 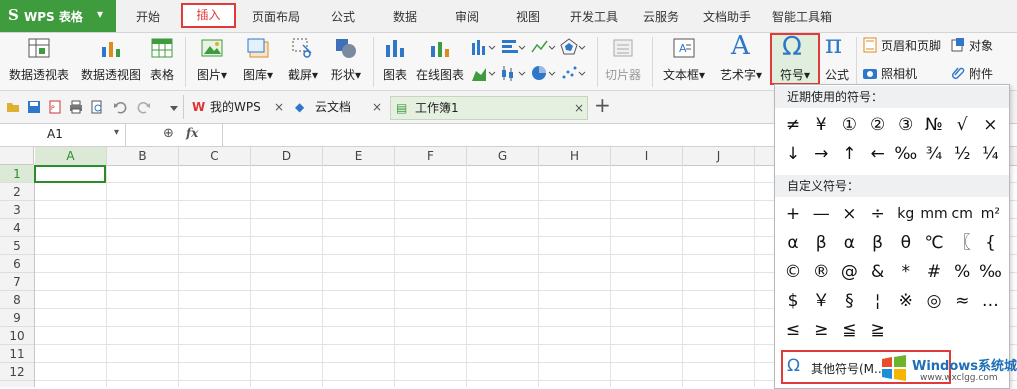 I want to click on print-preview-icon, so click(x=97, y=107).